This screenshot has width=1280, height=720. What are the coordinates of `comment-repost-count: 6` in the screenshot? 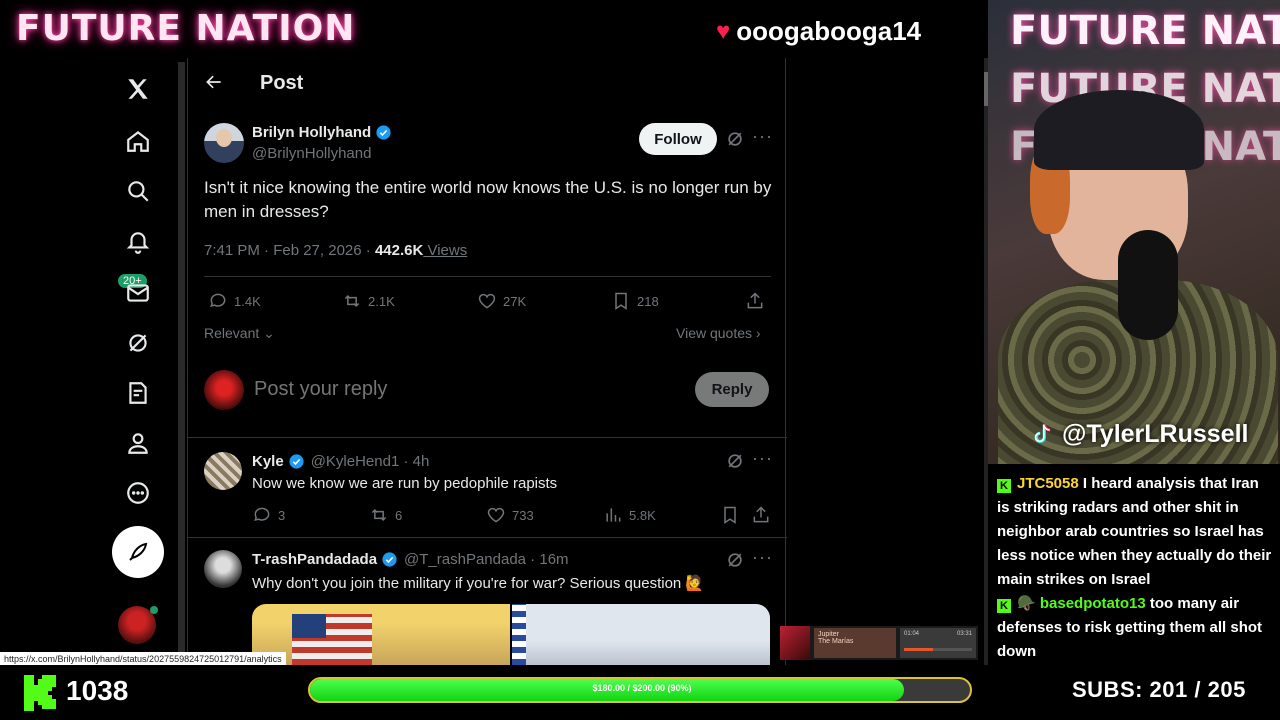 It's located at (399, 515).